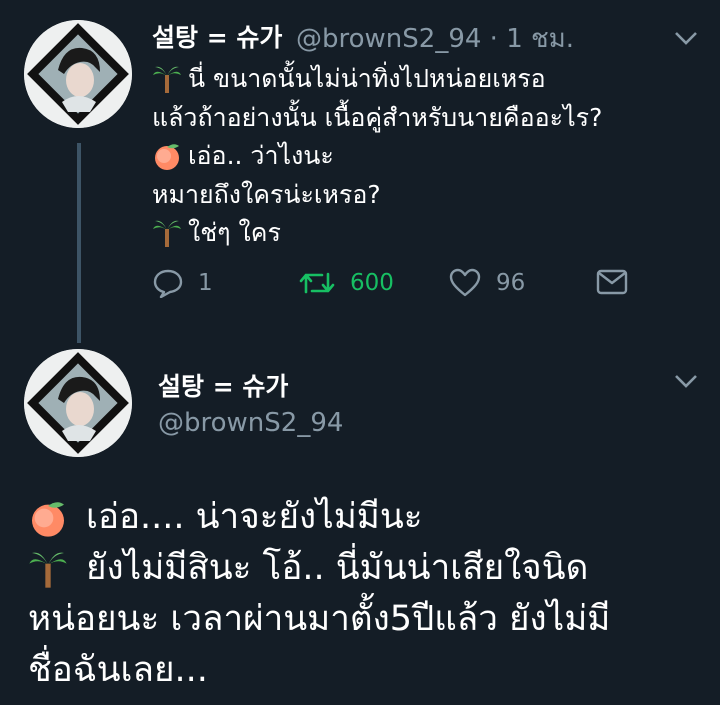 The image size is (720, 705). I want to click on handle: @brownS2_94, so click(250, 423).